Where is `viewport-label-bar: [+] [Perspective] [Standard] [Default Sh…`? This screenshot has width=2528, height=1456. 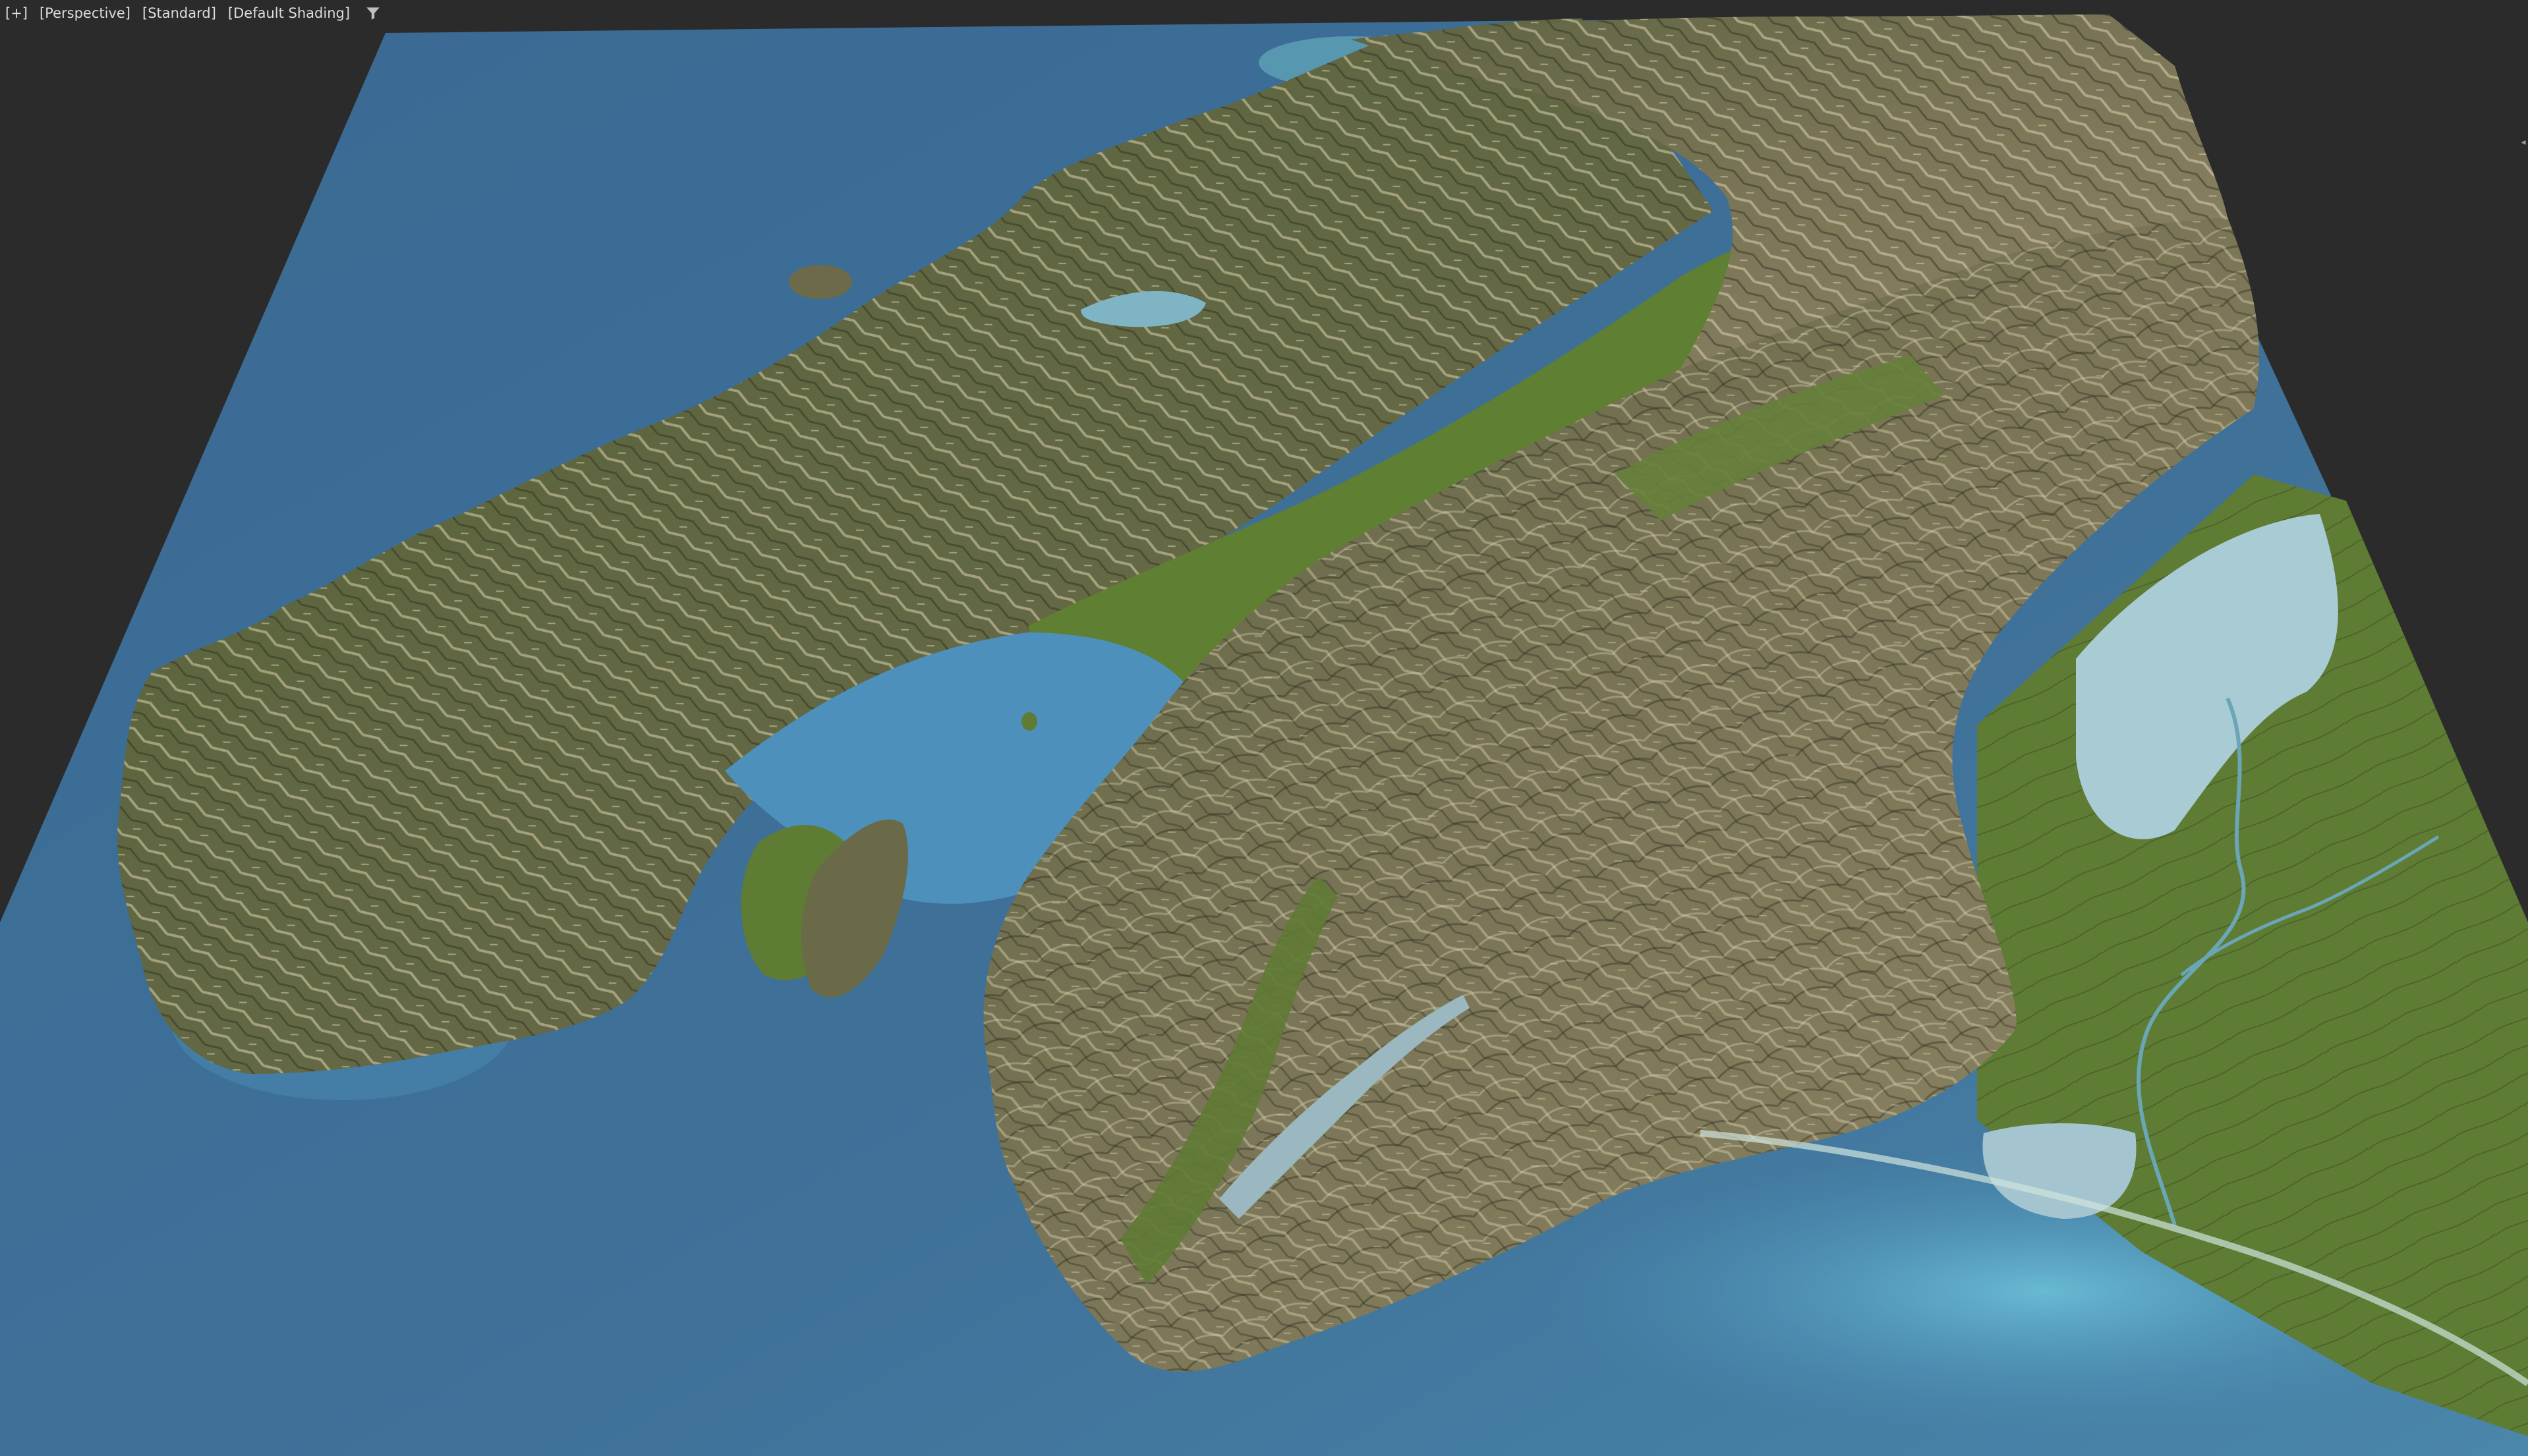 viewport-label-bar: [+] [Perspective] [Standard] [Default Sh… is located at coordinates (191, 13).